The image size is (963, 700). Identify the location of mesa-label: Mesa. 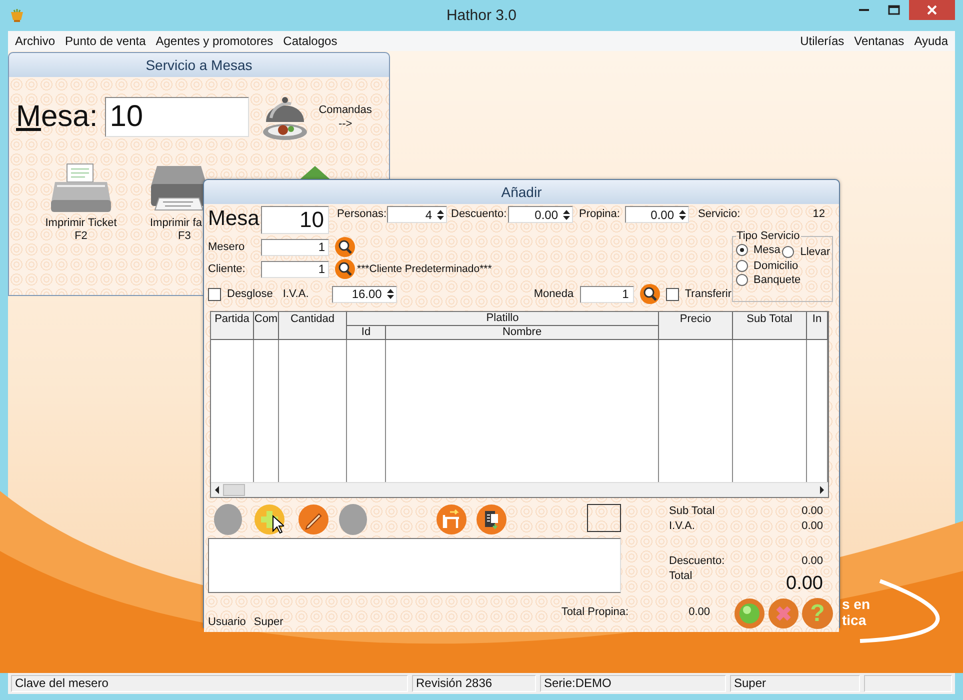
(234, 219).